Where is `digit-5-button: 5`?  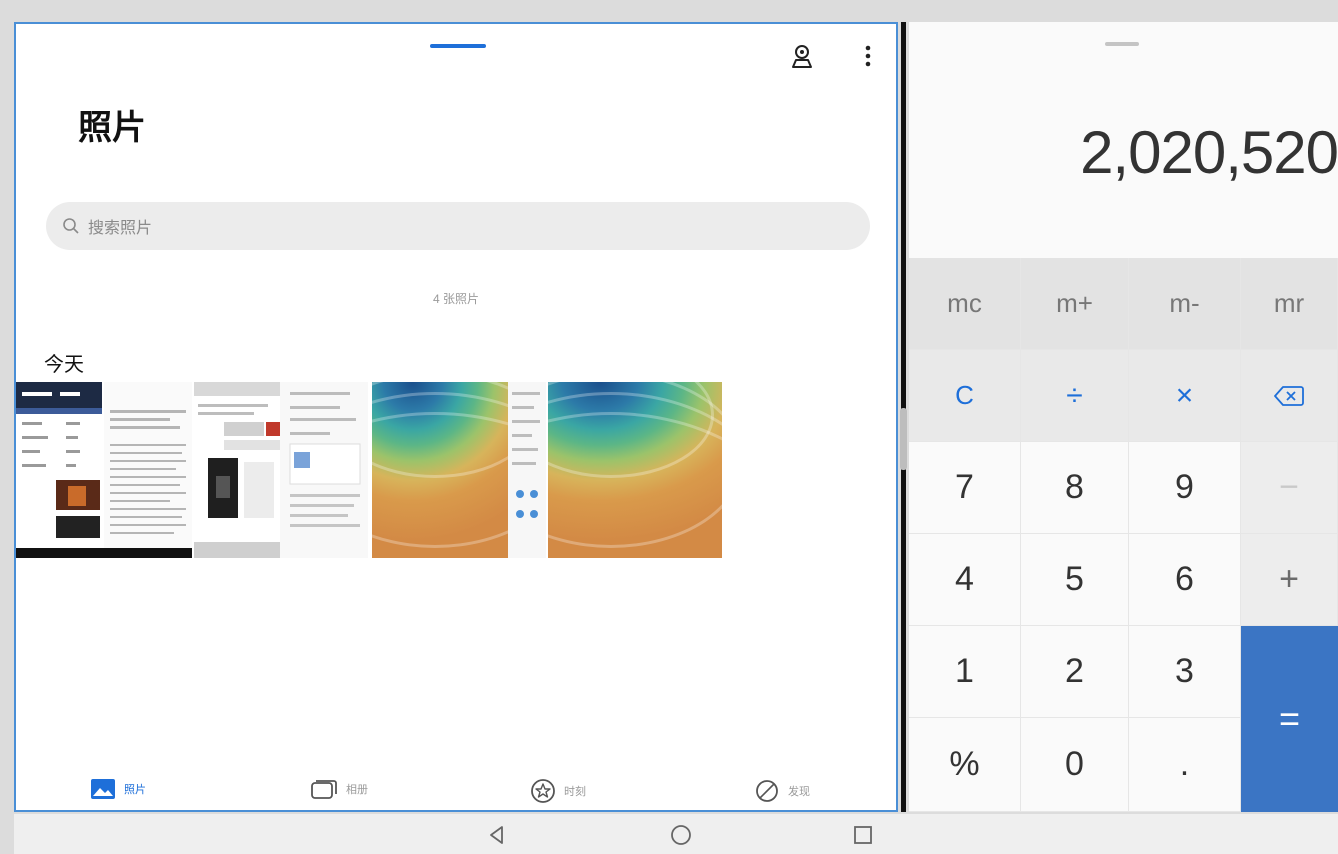 digit-5-button: 5 is located at coordinates (1075, 580).